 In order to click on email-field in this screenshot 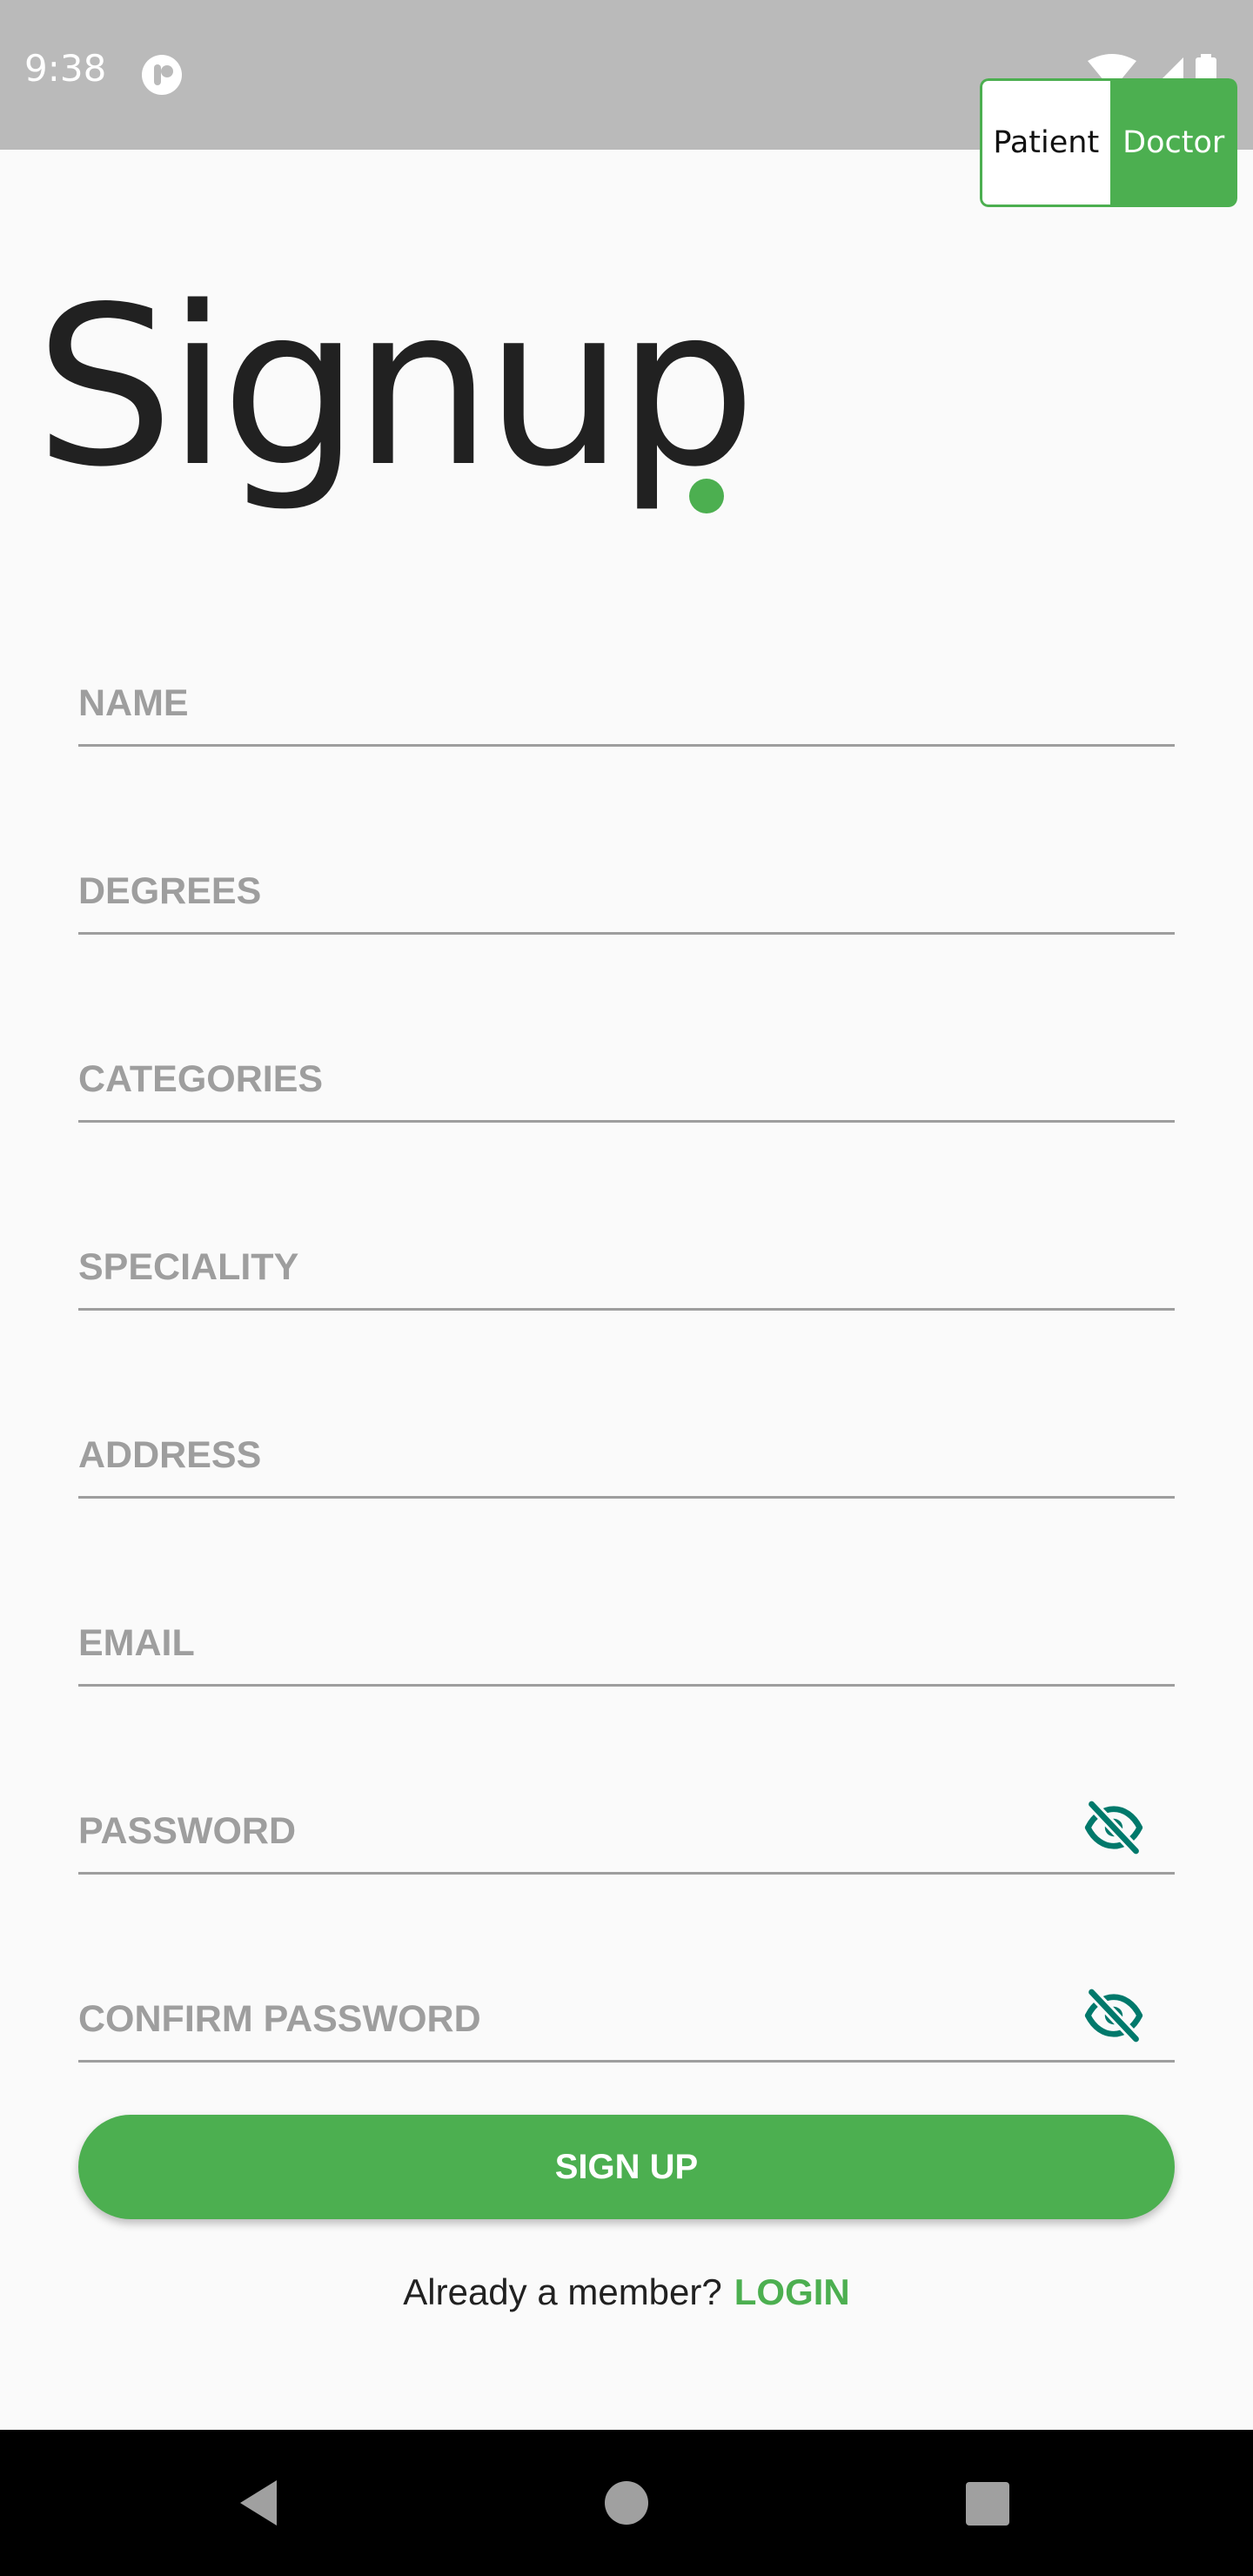, I will do `click(626, 1645)`.